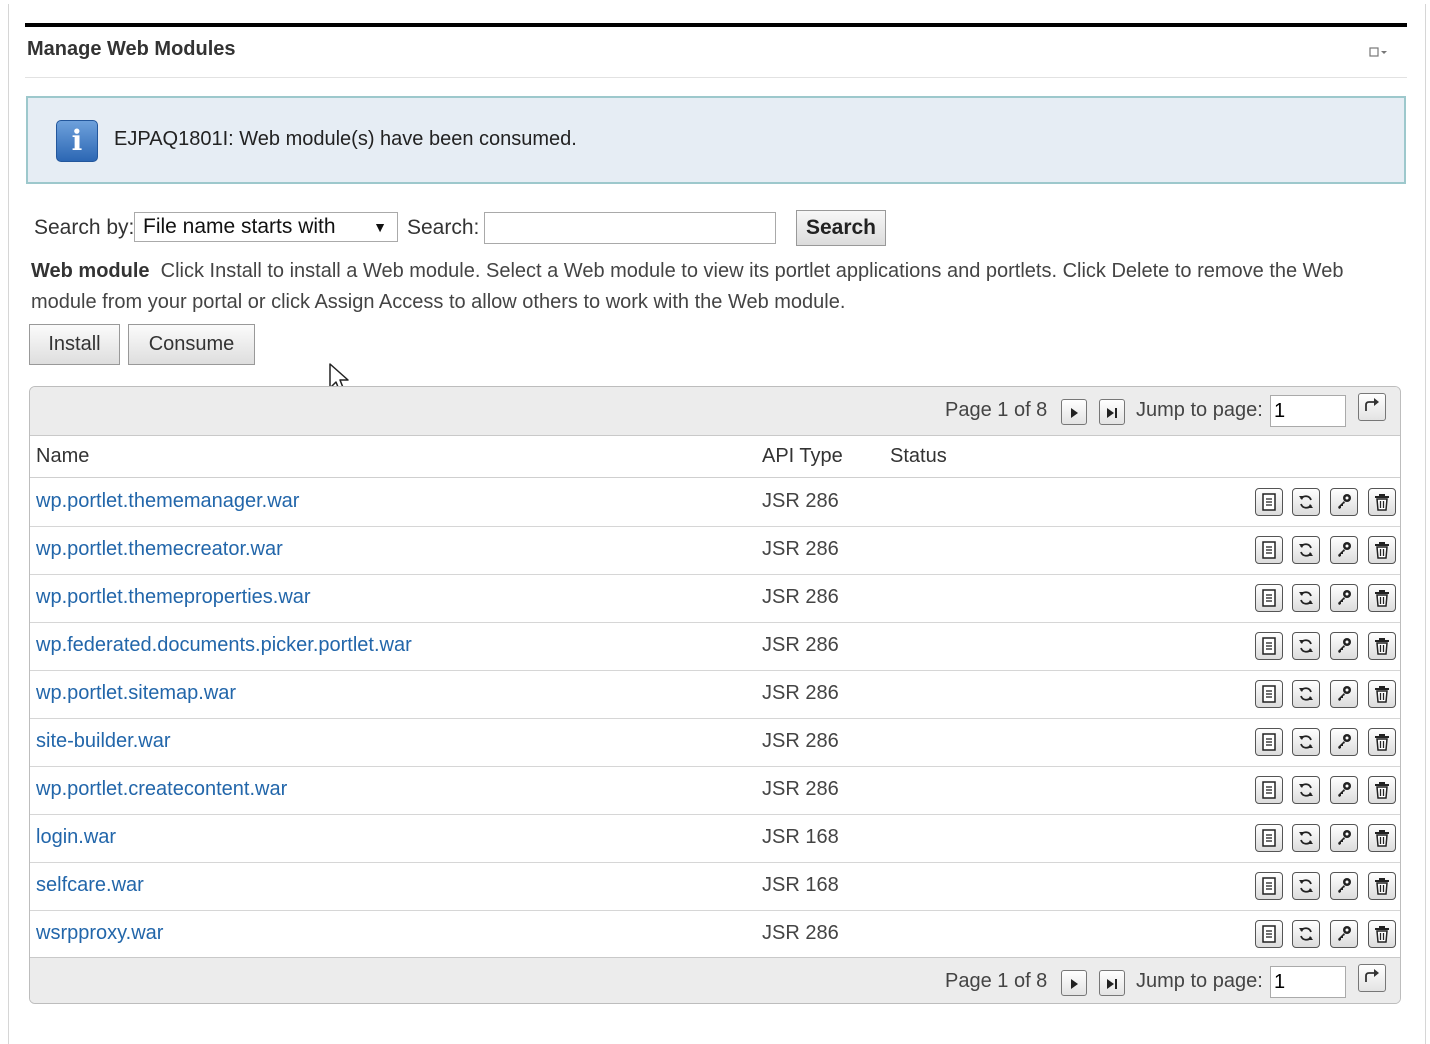 The image size is (1430, 1044). Describe the element at coordinates (266, 227) in the screenshot. I see `search-by-select: File name starts with ▼` at that location.